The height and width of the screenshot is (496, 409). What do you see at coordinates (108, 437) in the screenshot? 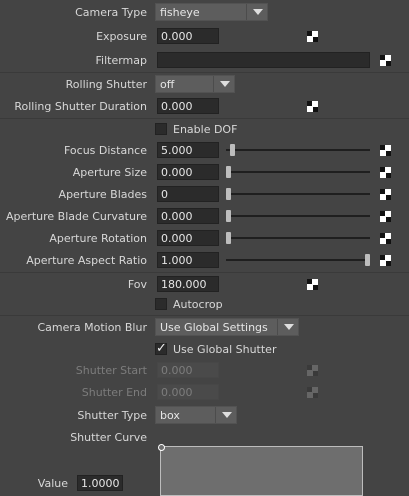
I see `shutter-curve-label: Shutter Curve` at bounding box center [108, 437].